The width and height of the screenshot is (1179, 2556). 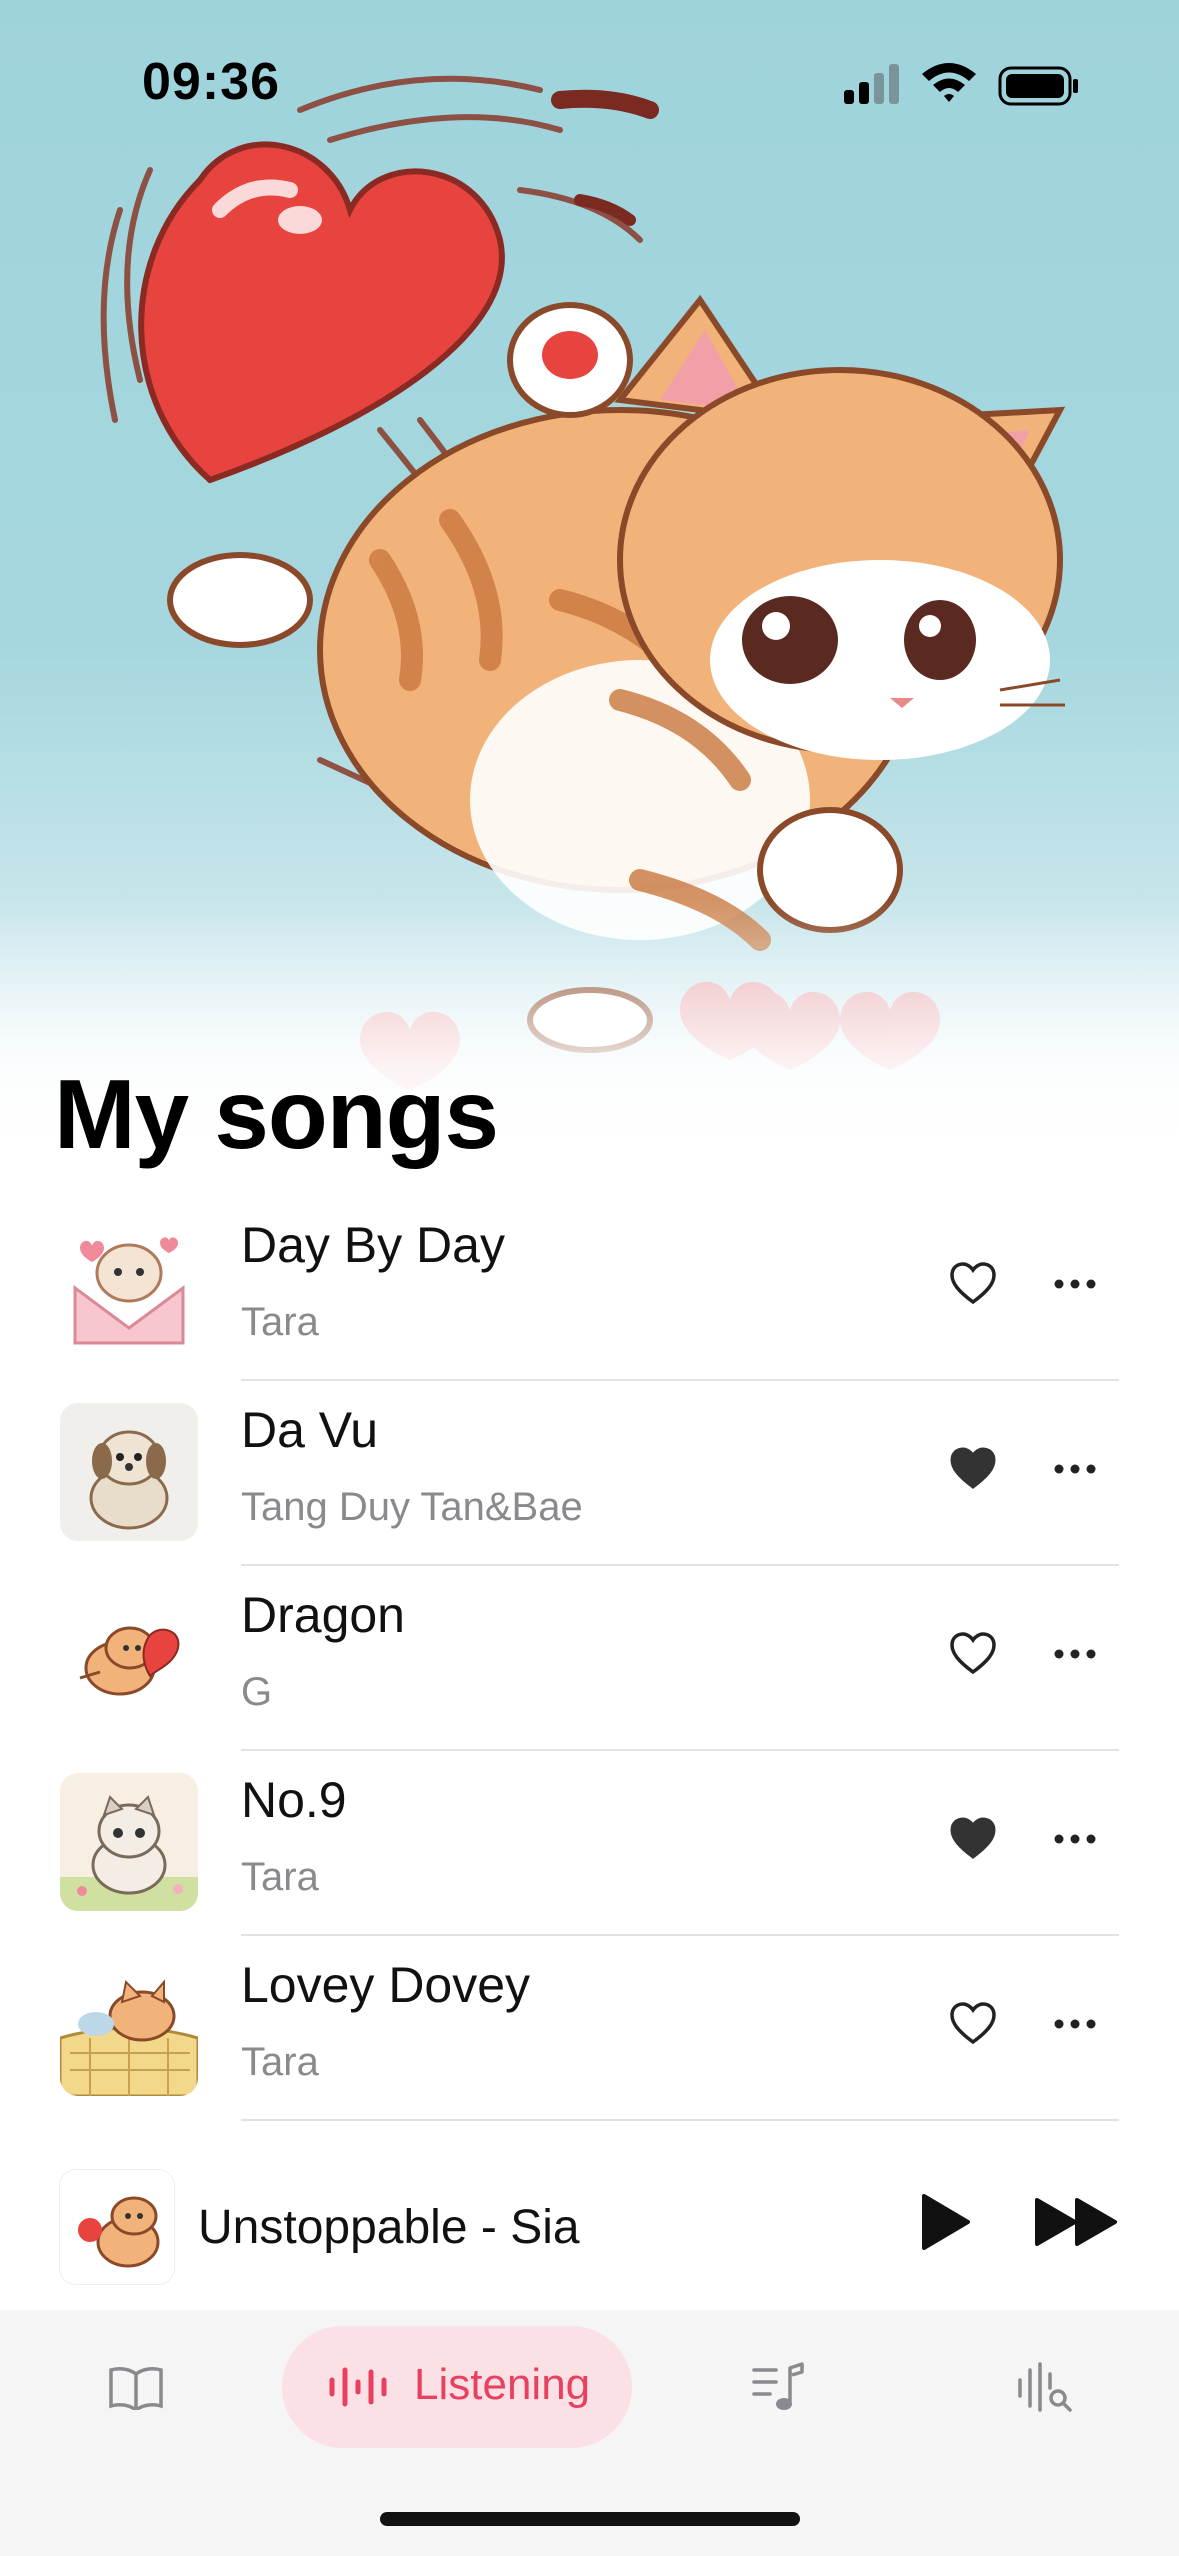 I want to click on song-title: Day By Day, so click(x=373, y=1245).